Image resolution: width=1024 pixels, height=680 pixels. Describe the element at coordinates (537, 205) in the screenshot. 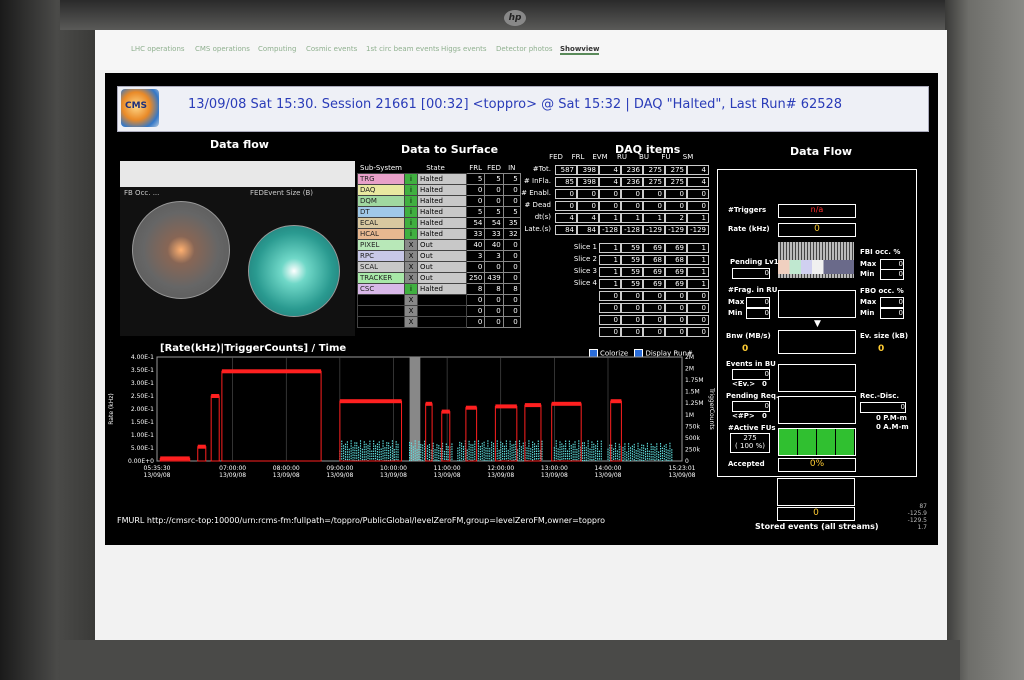

I see `daq-row-label: # Dead` at that location.